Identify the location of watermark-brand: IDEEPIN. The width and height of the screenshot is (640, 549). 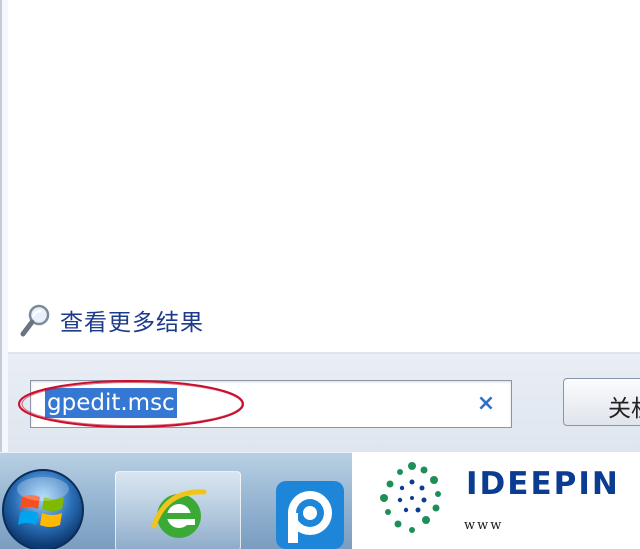
(543, 484).